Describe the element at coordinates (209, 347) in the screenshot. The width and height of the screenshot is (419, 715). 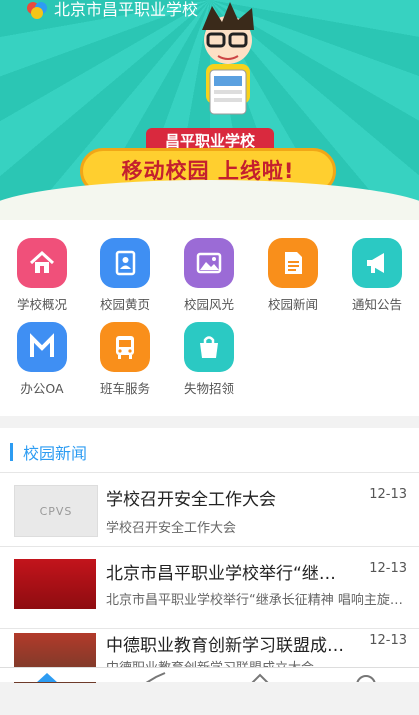
I see `bag-icon` at that location.